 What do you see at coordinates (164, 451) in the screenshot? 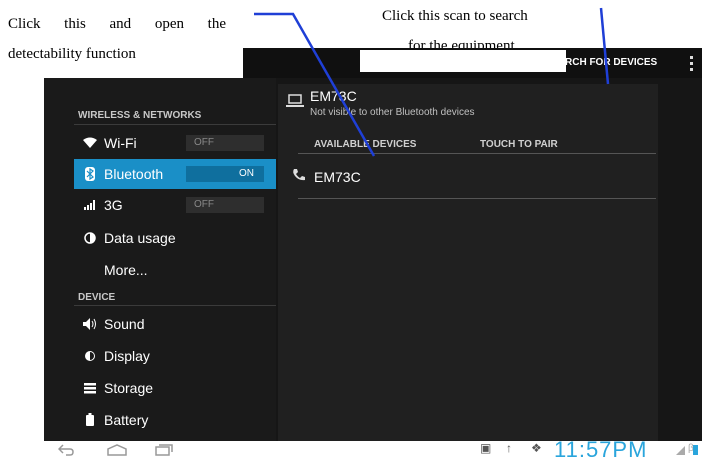
I see `recent-apps-icon` at bounding box center [164, 451].